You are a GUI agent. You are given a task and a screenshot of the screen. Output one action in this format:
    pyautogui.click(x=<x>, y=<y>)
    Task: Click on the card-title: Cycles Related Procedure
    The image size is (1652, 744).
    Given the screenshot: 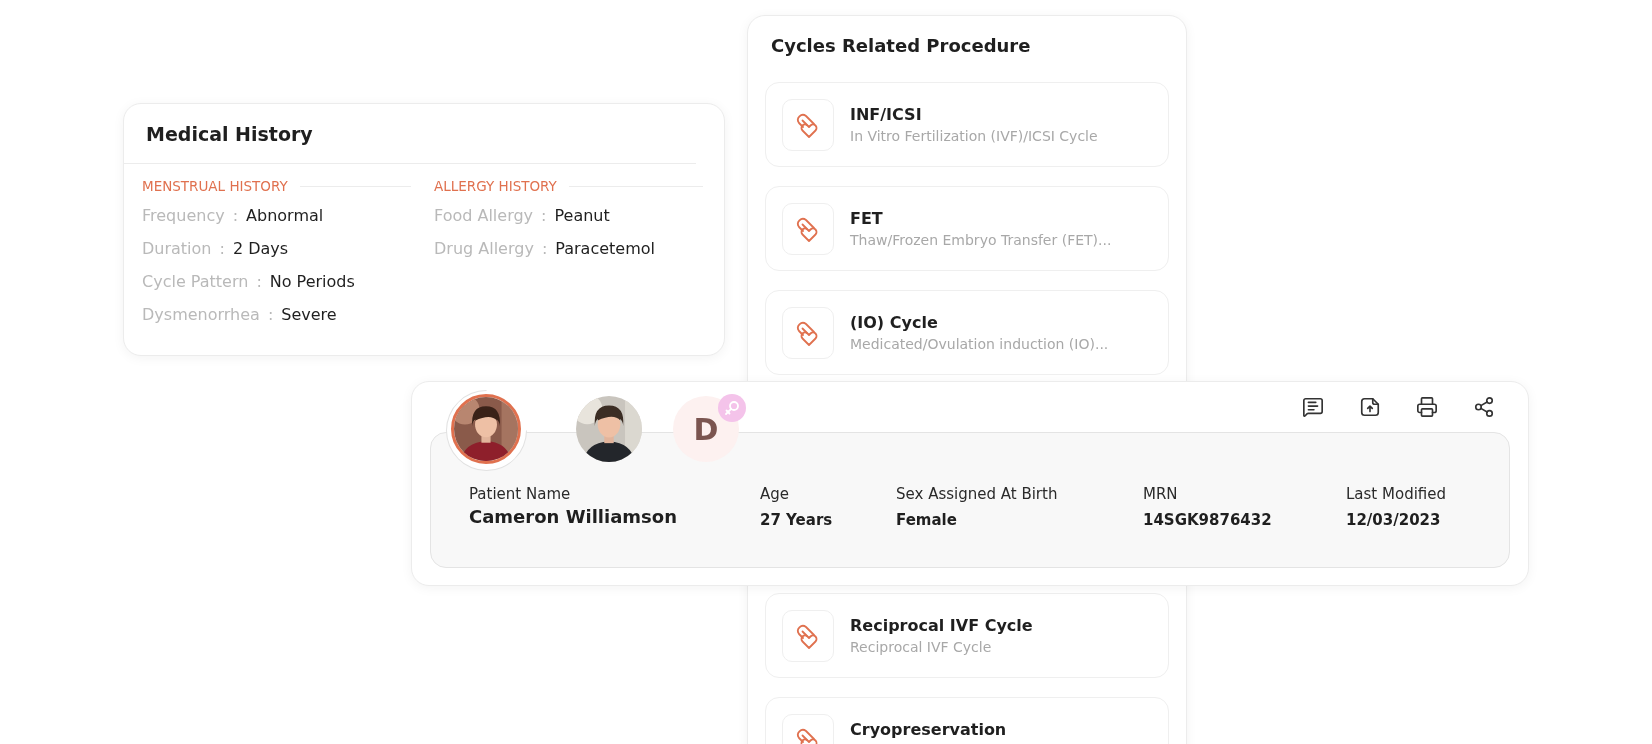 What is the action you would take?
    pyautogui.click(x=901, y=46)
    